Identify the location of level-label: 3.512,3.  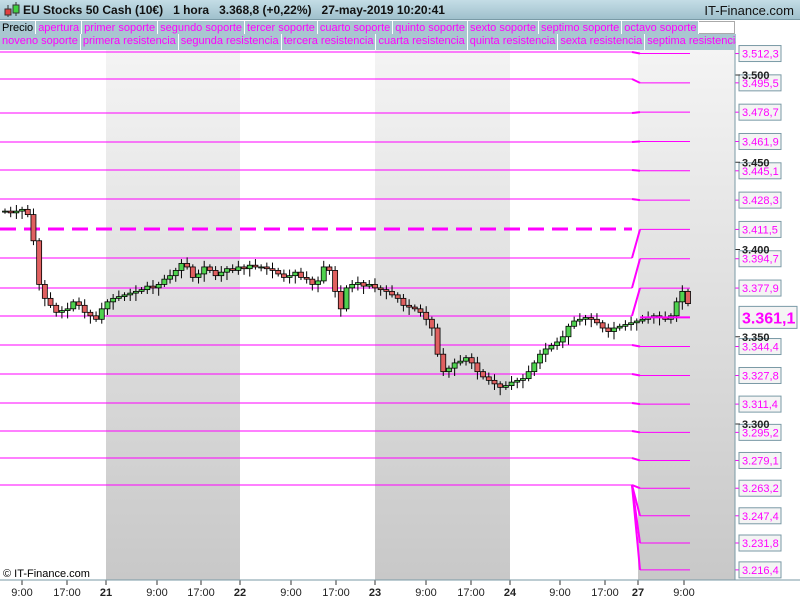
(760, 55).